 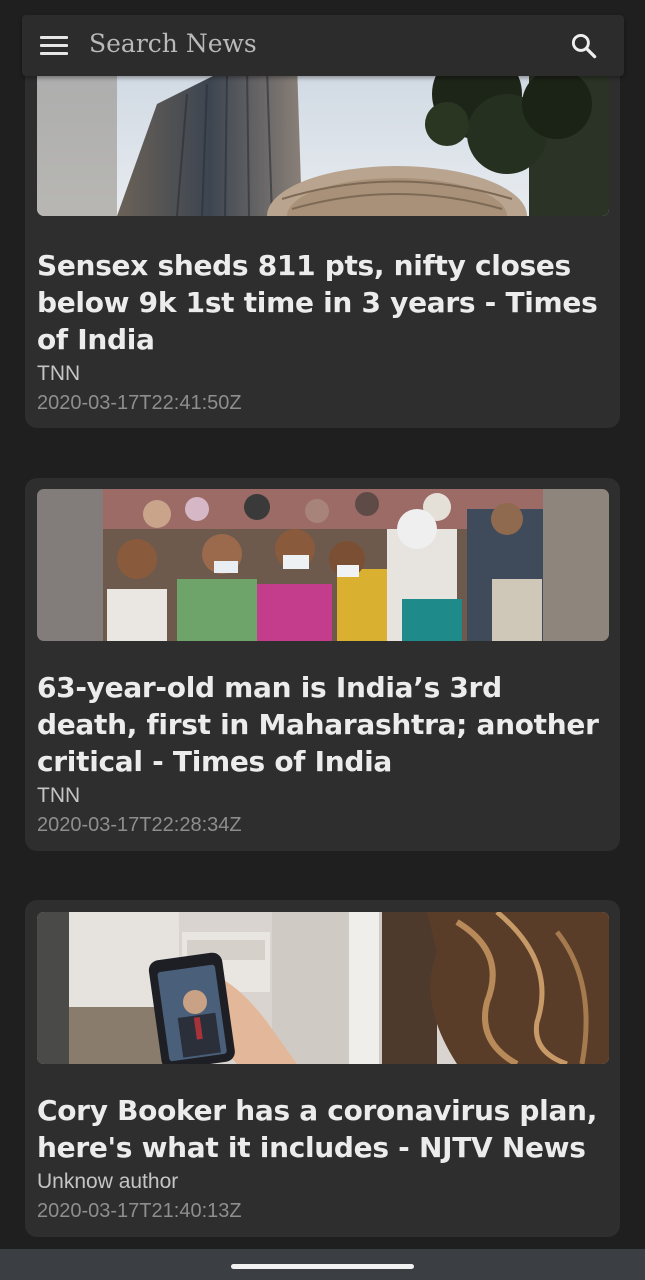 What do you see at coordinates (54, 46) in the screenshot?
I see `hamburger-menu-icon` at bounding box center [54, 46].